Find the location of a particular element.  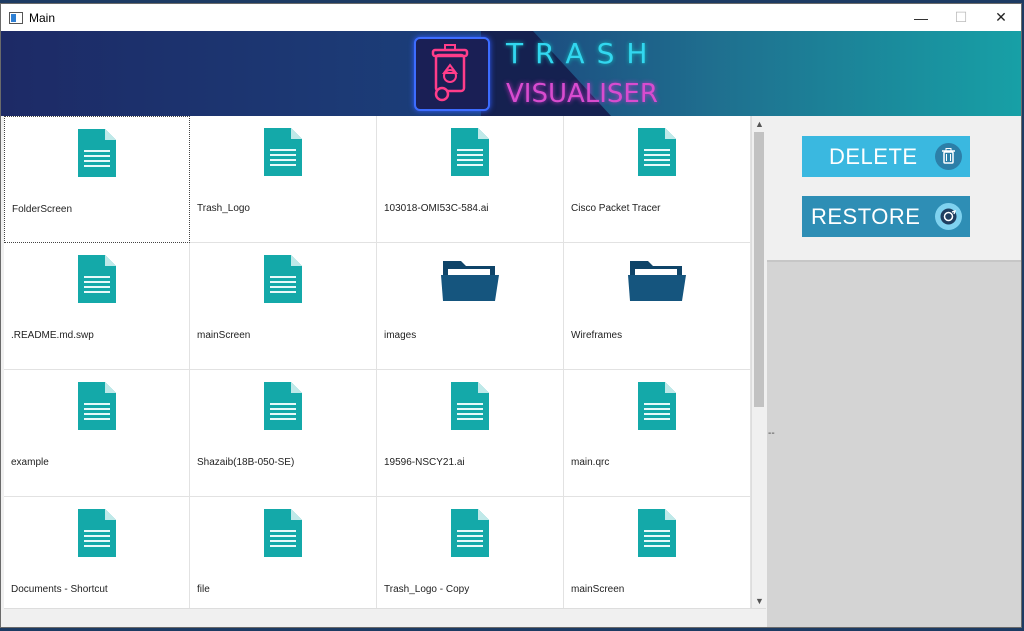

grid-item: Documents - Shortcut is located at coordinates (97, 552).